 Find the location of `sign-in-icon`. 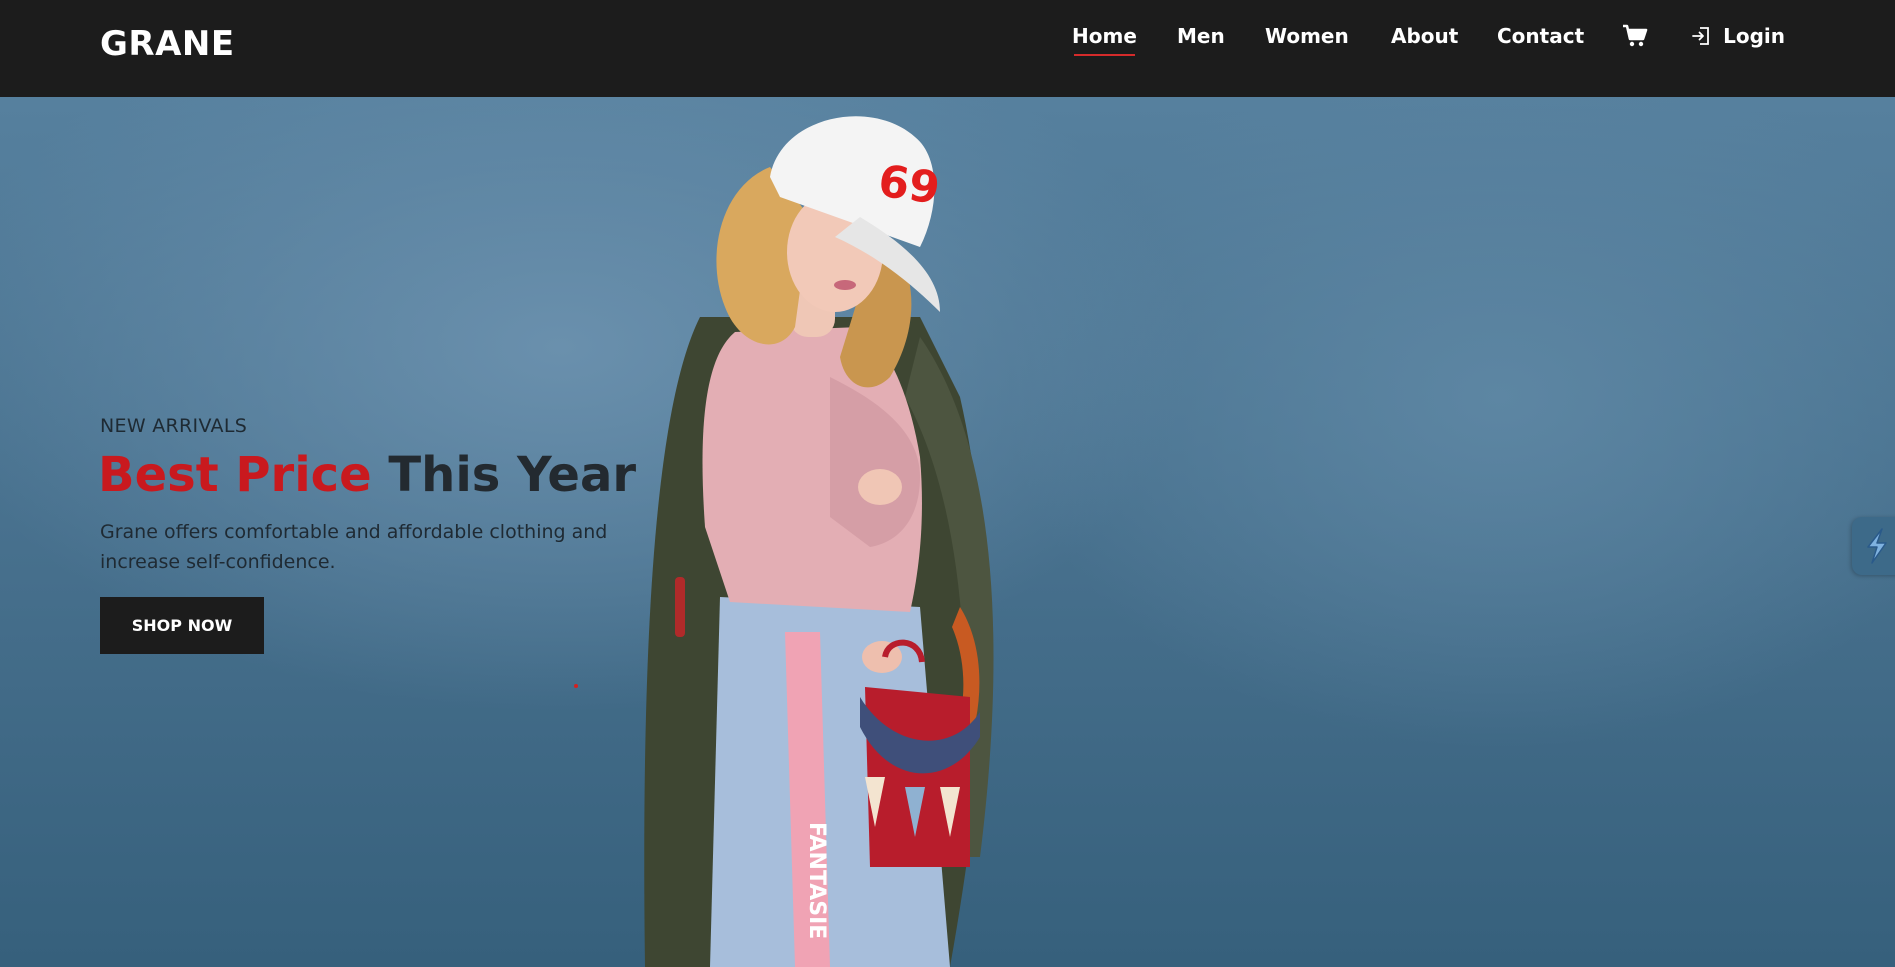

sign-in-icon is located at coordinates (1700, 36).